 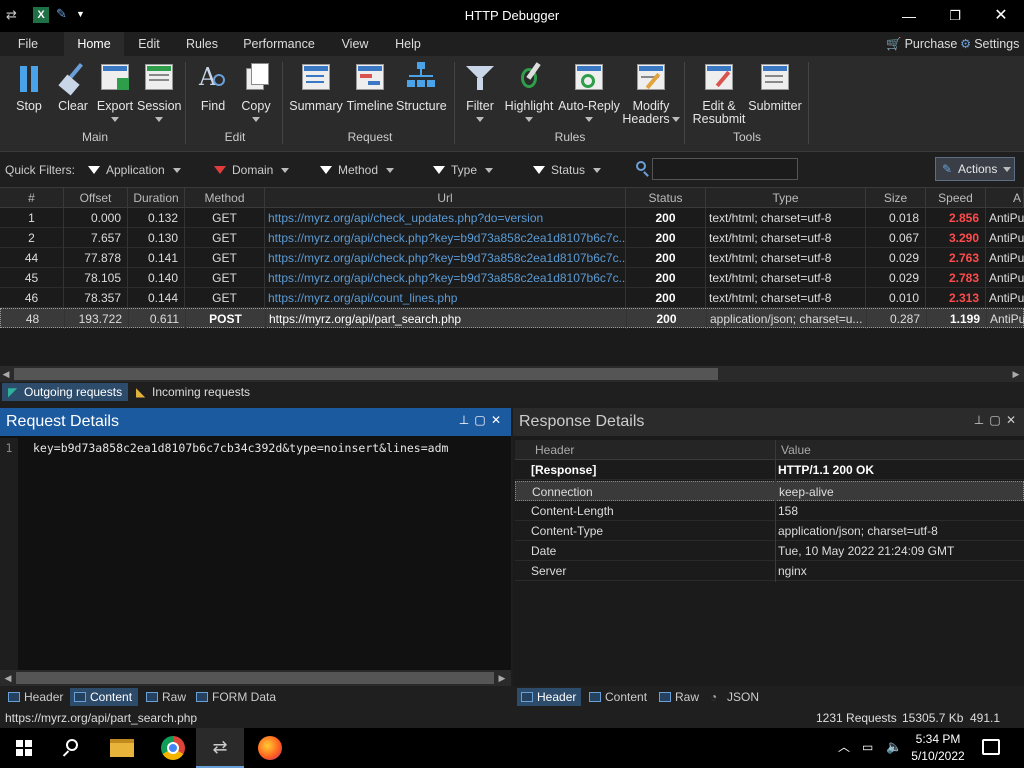 What do you see at coordinates (14, 15) in the screenshot?
I see `app-icon: ⇄` at bounding box center [14, 15].